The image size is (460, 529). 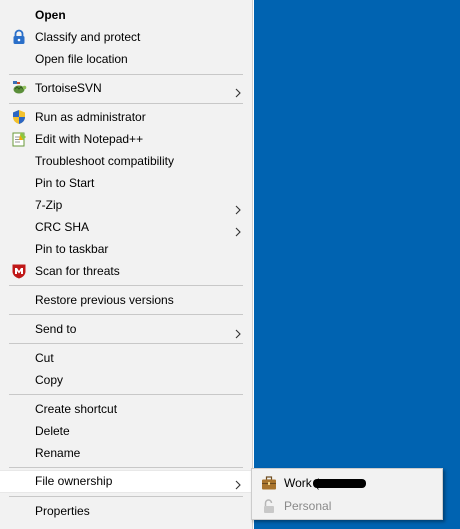 I want to click on redaction-mark, so click(x=339, y=483).